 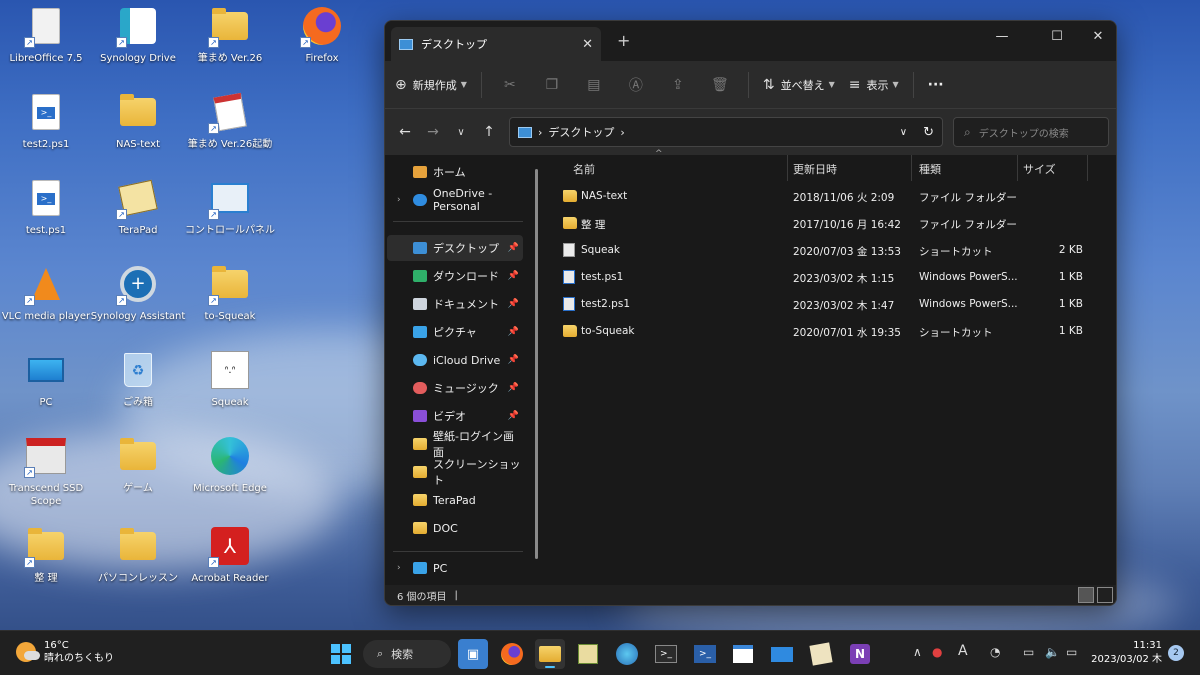 I want to click on desktop-icon-pc: PC, so click(x=46, y=386).